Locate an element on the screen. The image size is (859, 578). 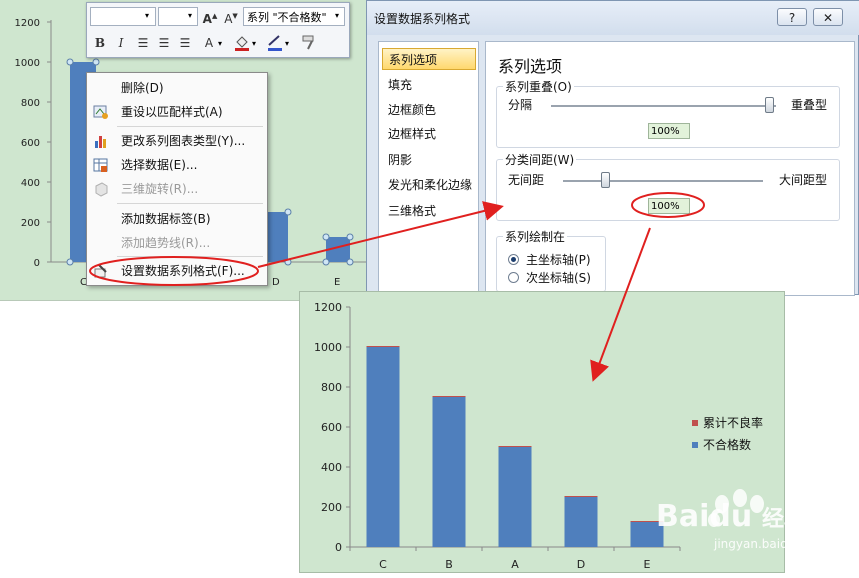
gap-slider is located at coordinates (663, 181).